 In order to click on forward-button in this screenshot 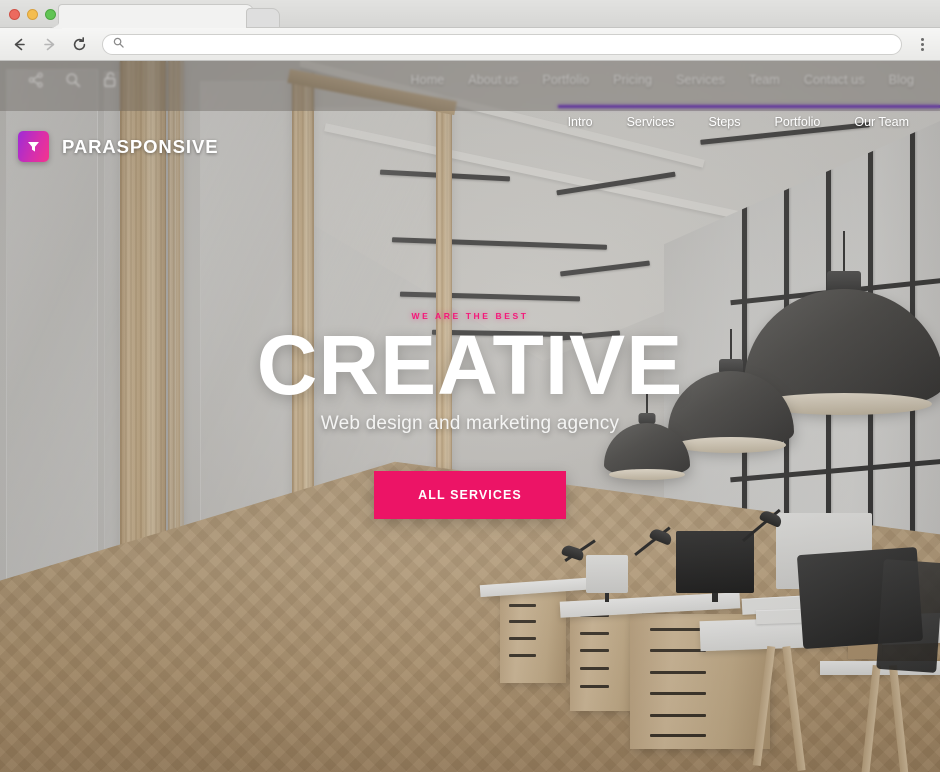, I will do `click(49, 44)`.